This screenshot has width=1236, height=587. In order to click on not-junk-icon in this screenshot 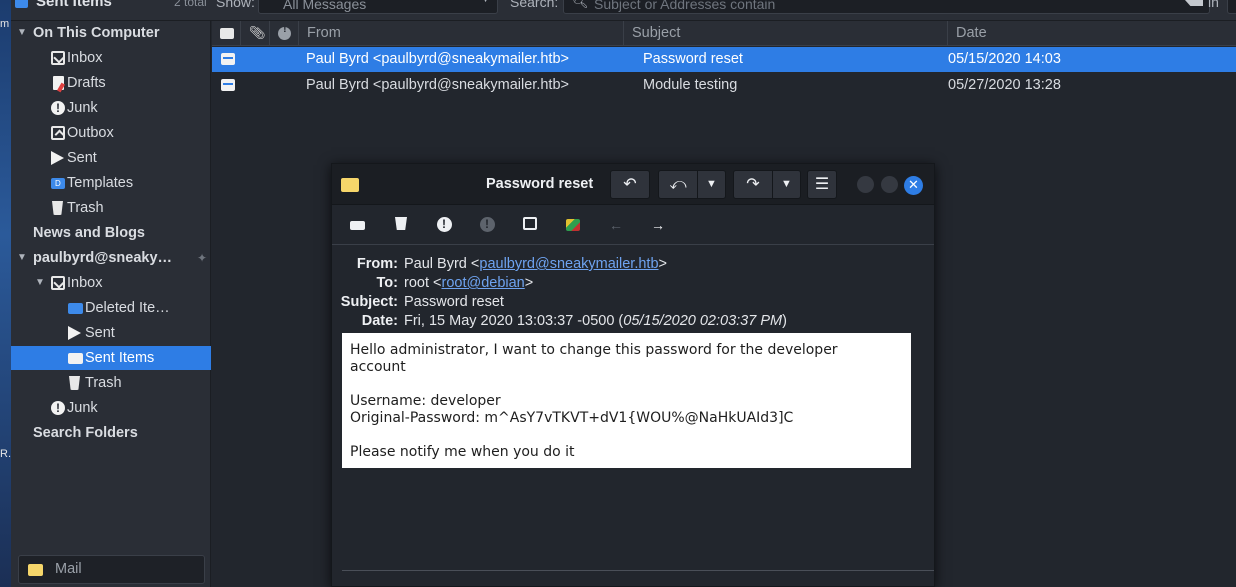, I will do `click(487, 224)`.